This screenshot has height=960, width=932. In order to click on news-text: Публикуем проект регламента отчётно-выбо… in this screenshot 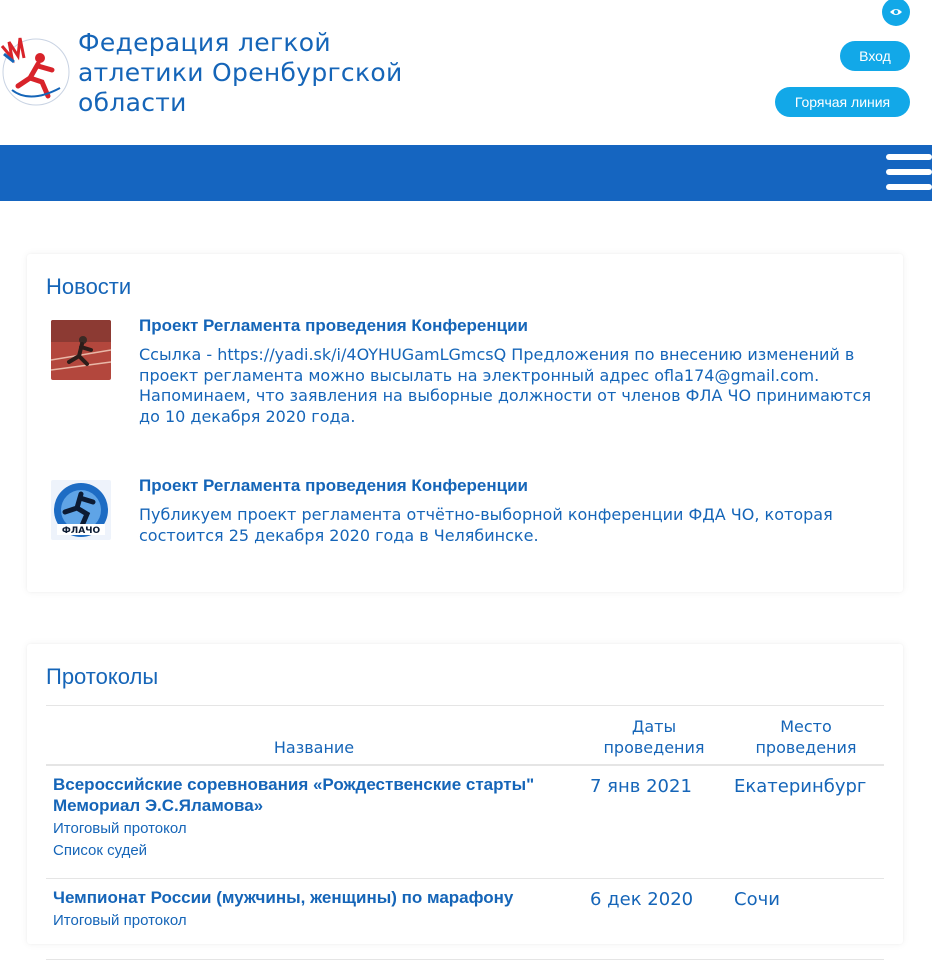, I will do `click(486, 525)`.